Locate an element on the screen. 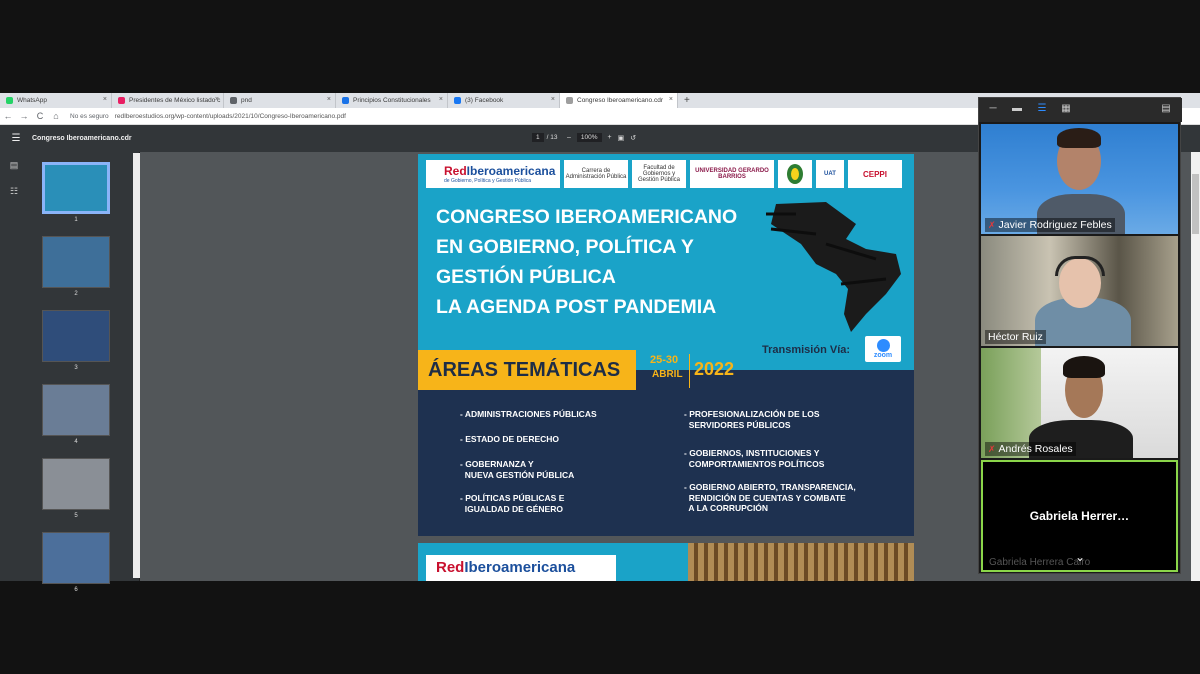  zoom-level-input: 100% is located at coordinates (589, 137).